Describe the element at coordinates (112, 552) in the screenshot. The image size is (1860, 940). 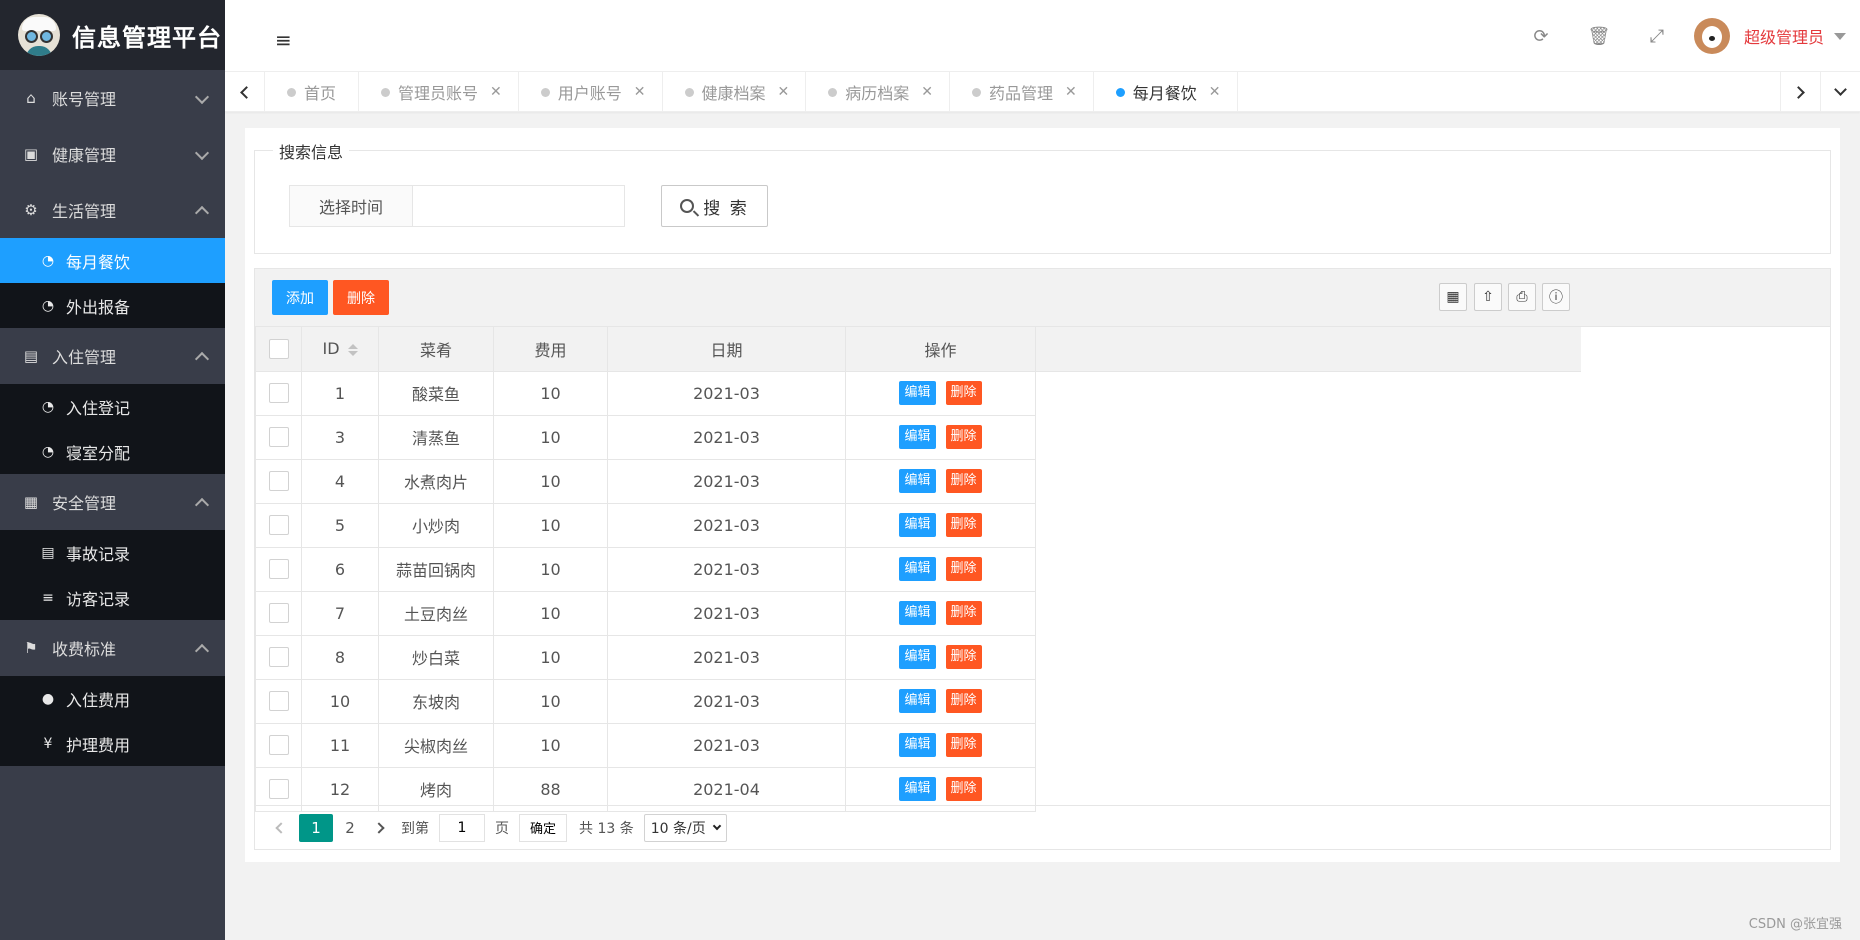
I see `sidebar-item: ▤ 事故记录` at that location.